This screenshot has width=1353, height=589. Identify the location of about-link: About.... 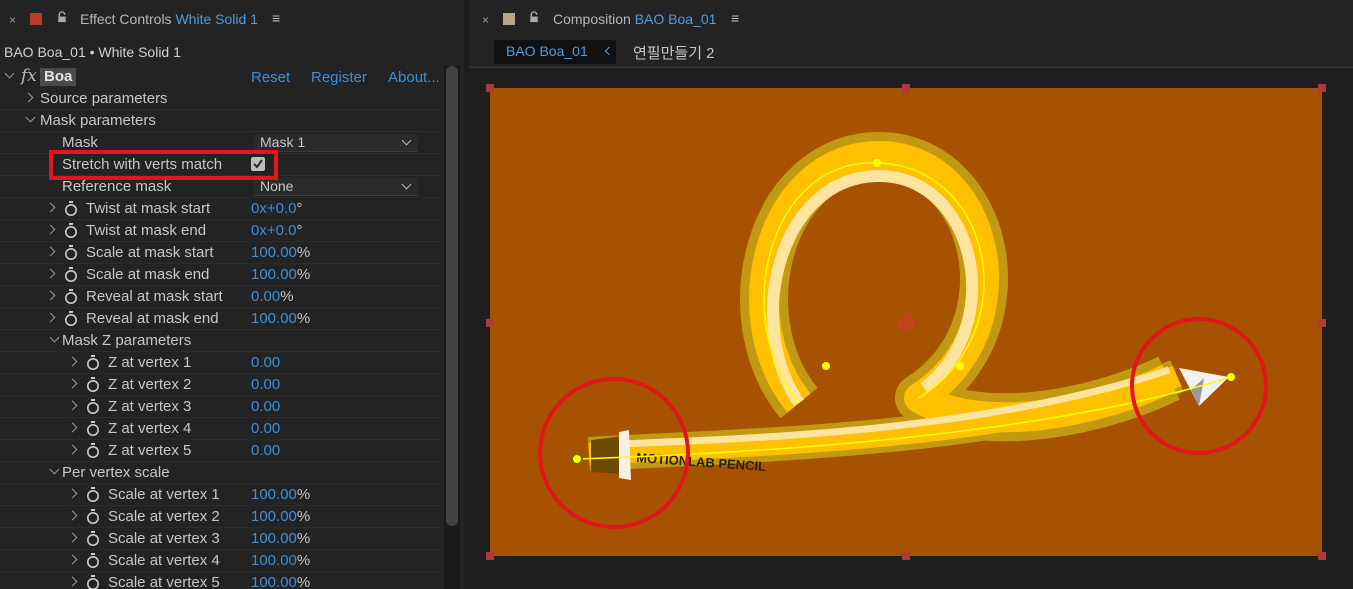
(414, 77).